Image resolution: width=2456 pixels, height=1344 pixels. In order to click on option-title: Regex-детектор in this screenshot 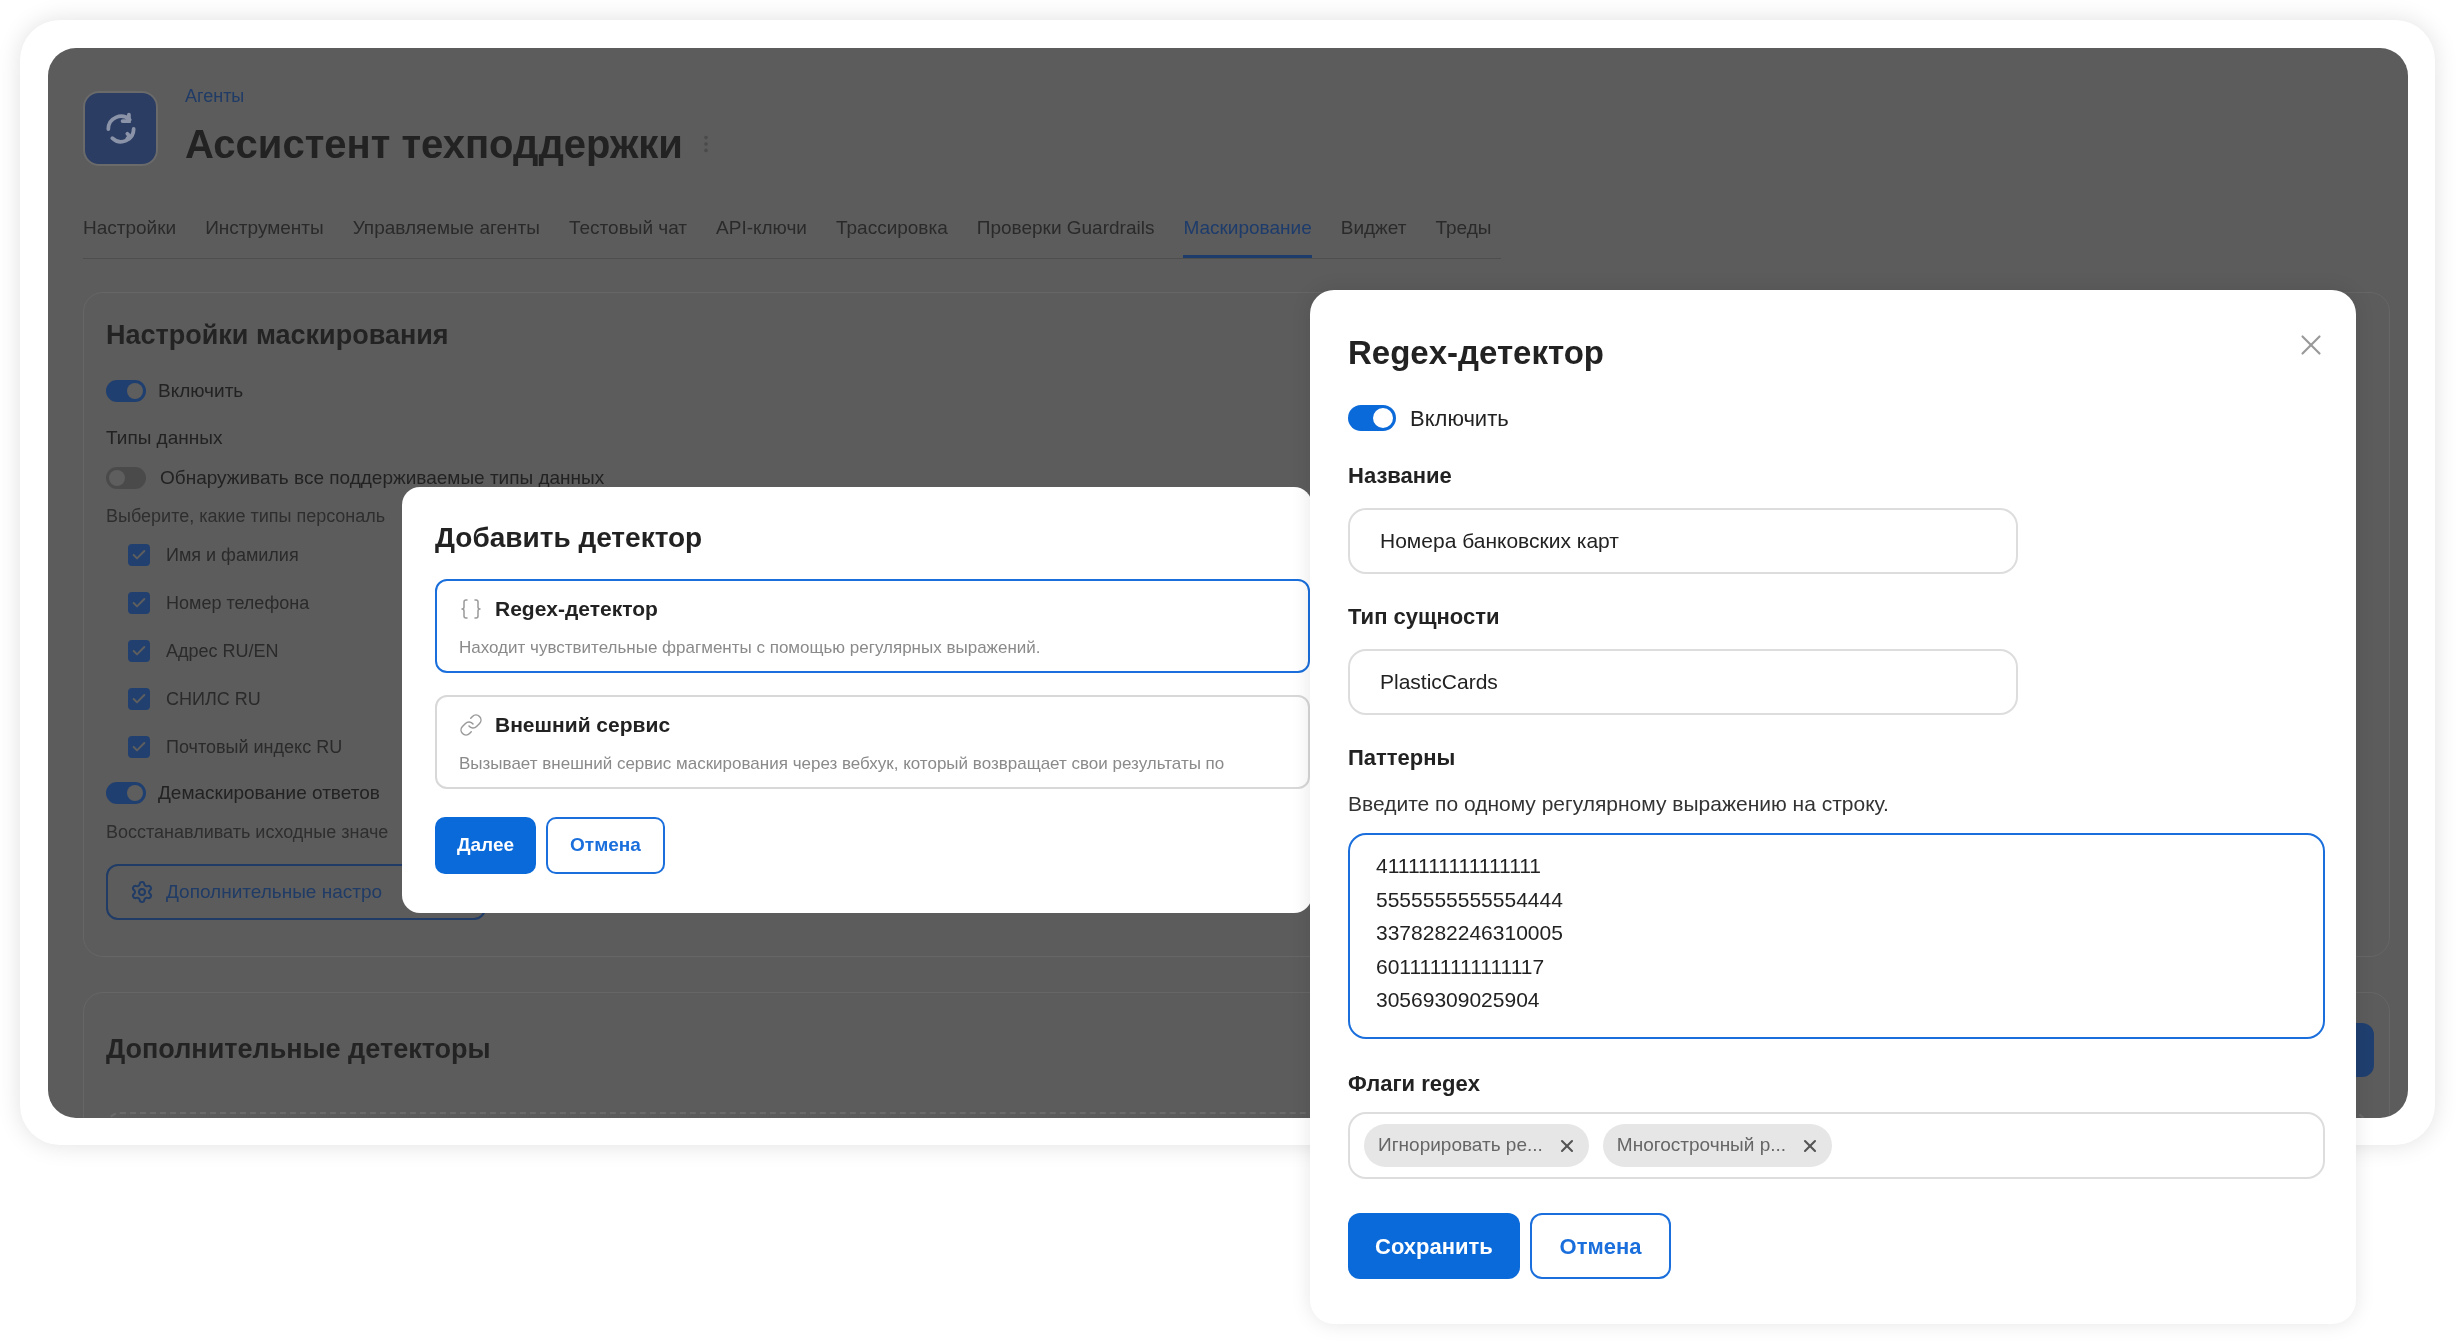, I will do `click(576, 609)`.